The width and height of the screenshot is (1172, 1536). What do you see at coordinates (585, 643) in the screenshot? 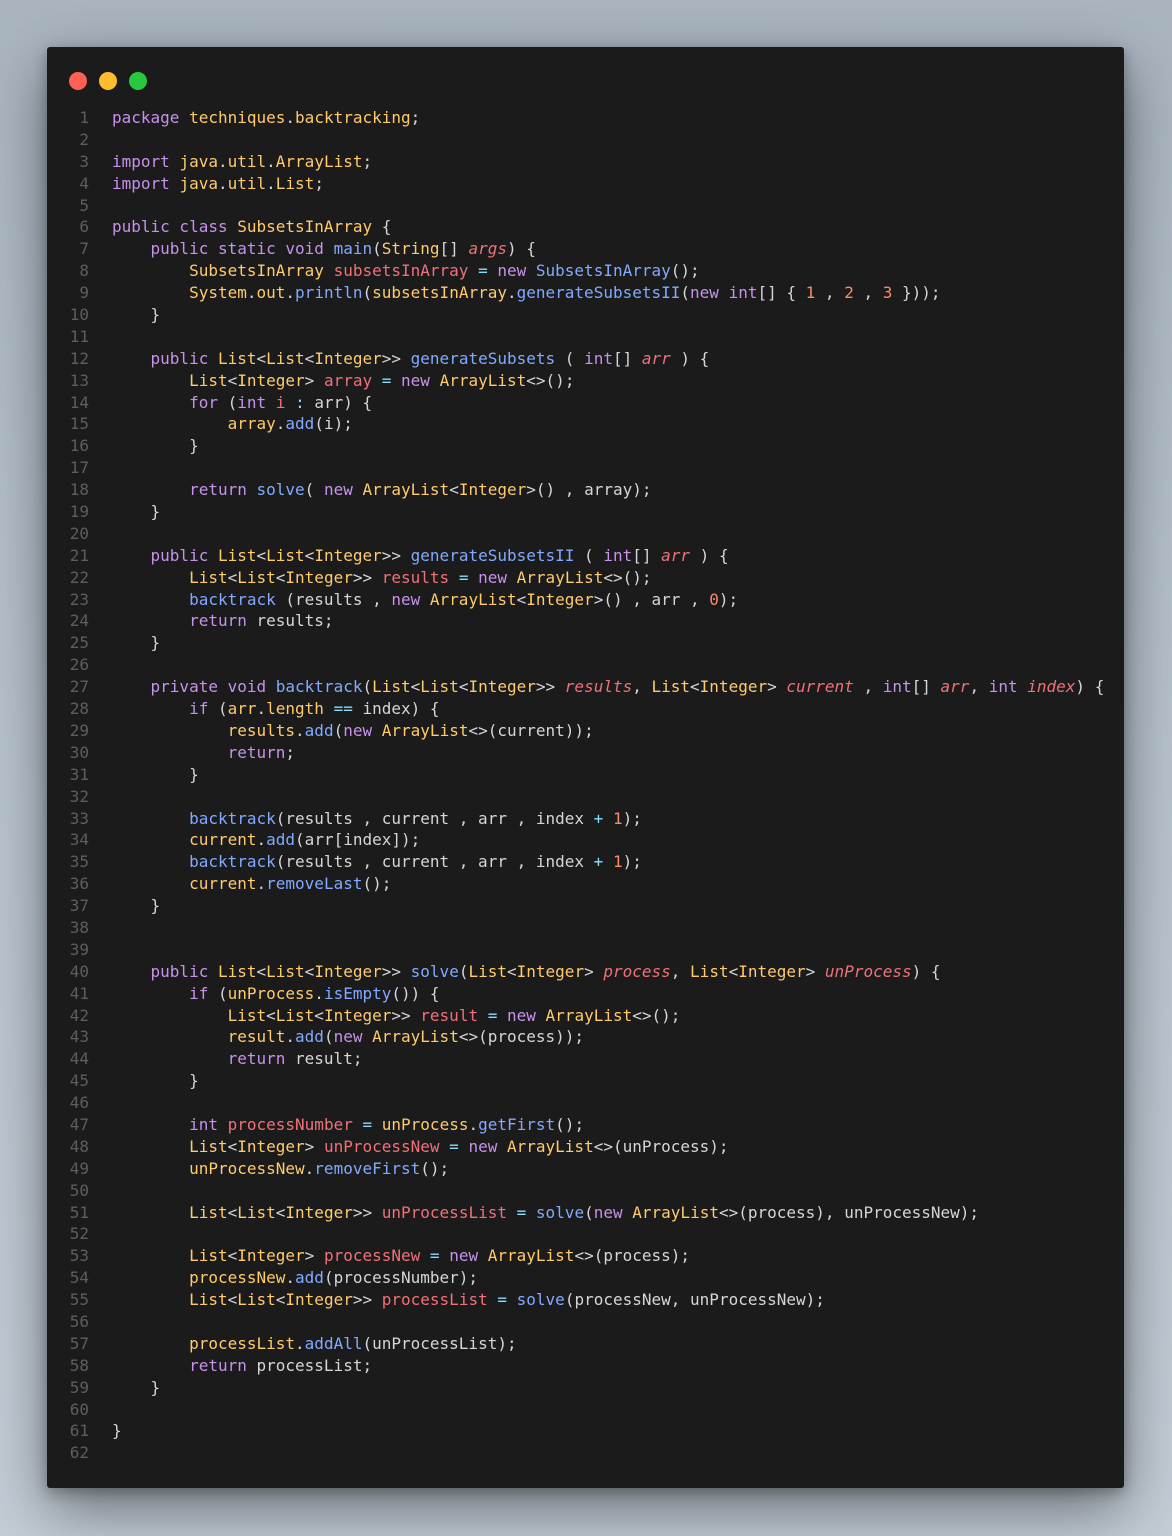
I see `code-line: 25 }` at bounding box center [585, 643].